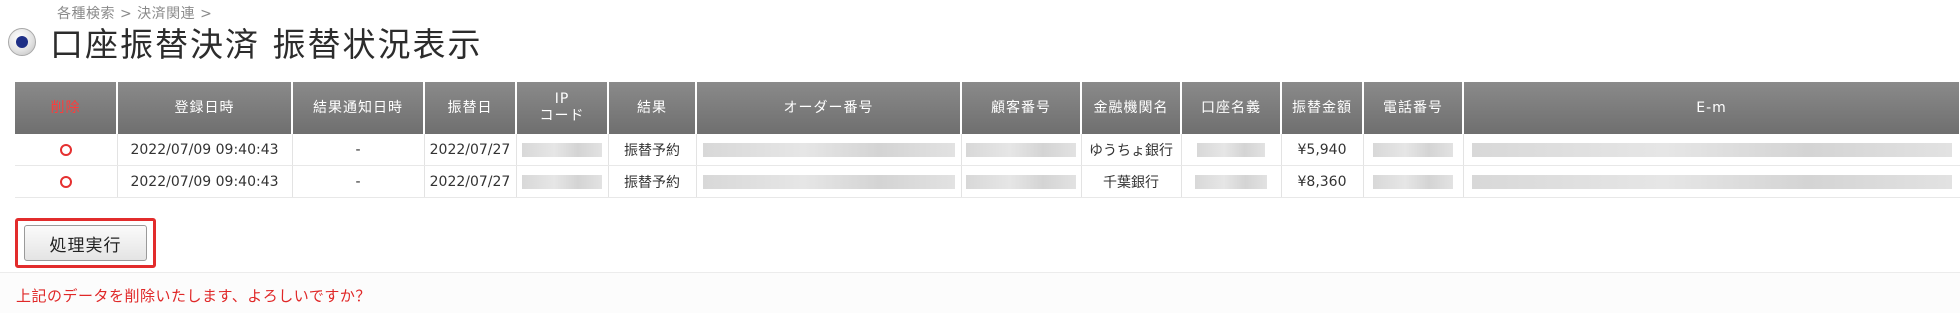 The height and width of the screenshot is (316, 1960). What do you see at coordinates (980, 292) in the screenshot?
I see `confirm-message-row: 上記のデータを削除いたします、よろしいですか？` at bounding box center [980, 292].